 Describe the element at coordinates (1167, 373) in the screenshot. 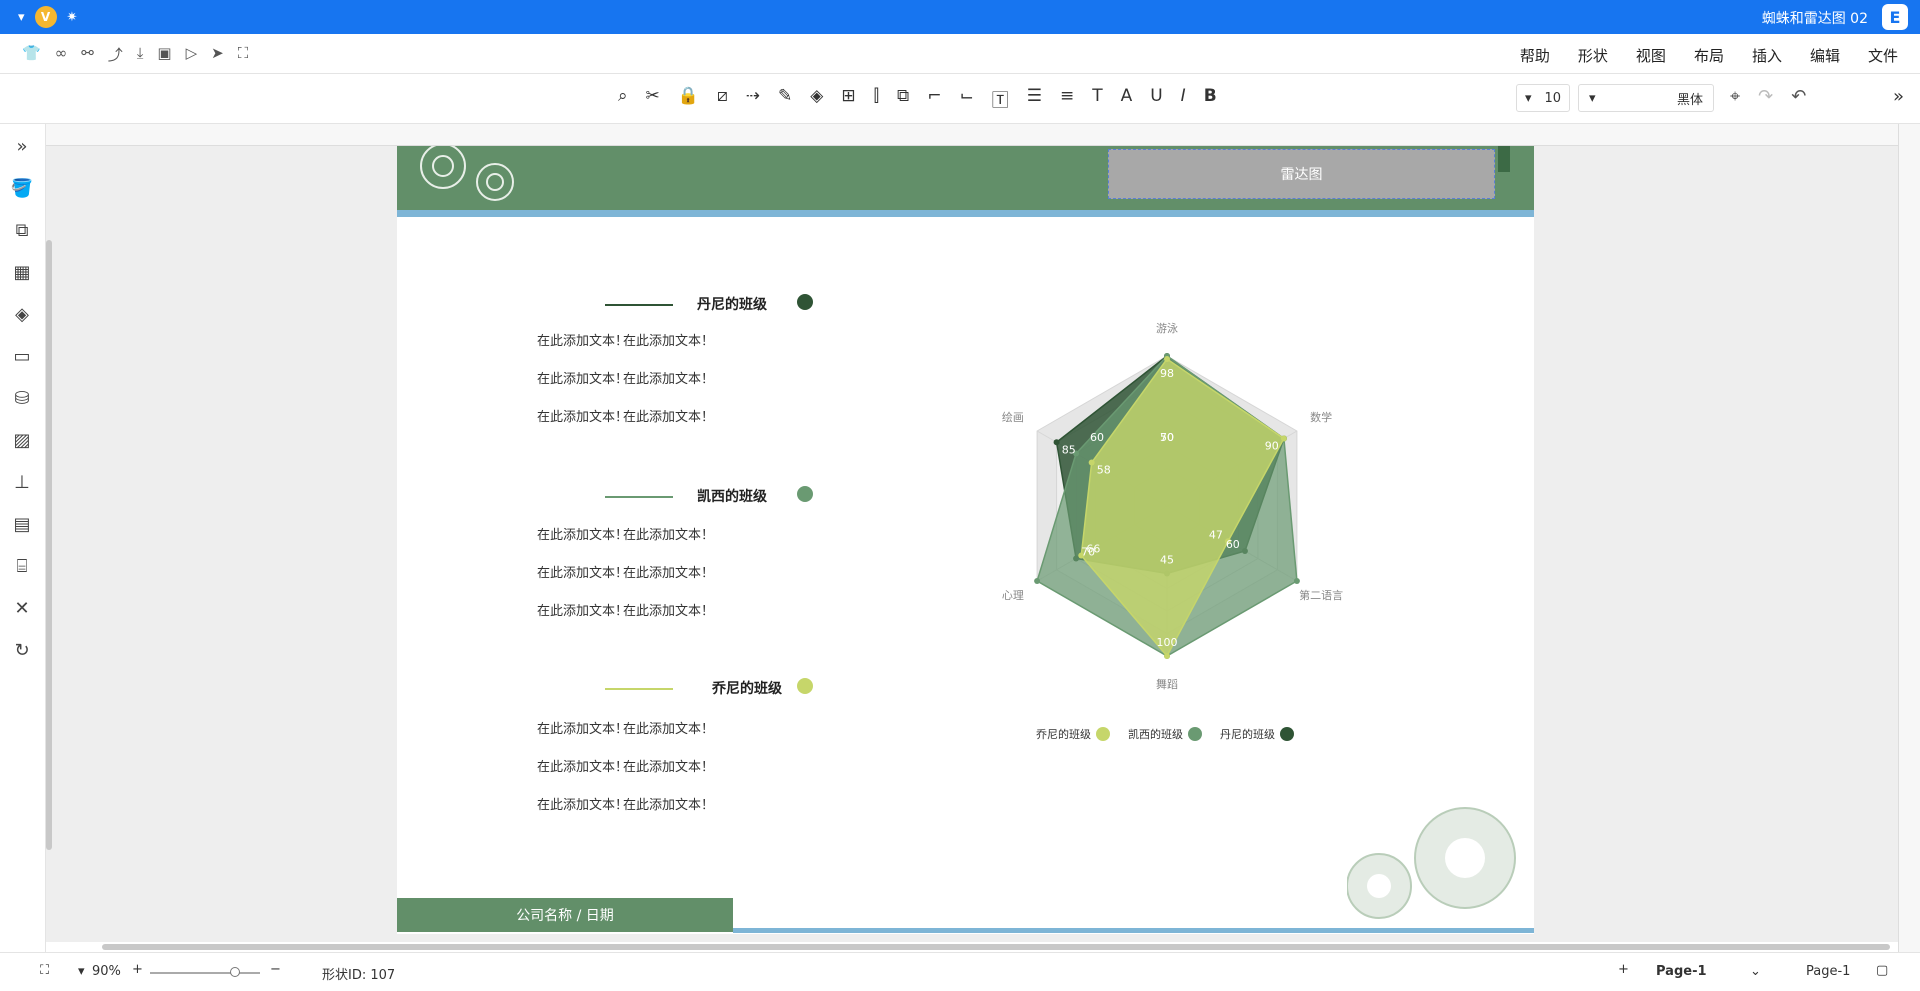

I see `radar-value-label: 98` at that location.